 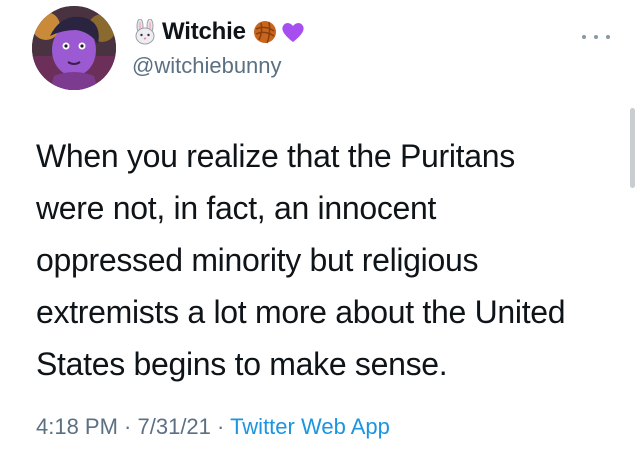 I want to click on rabbit-face-icon, so click(x=145, y=32).